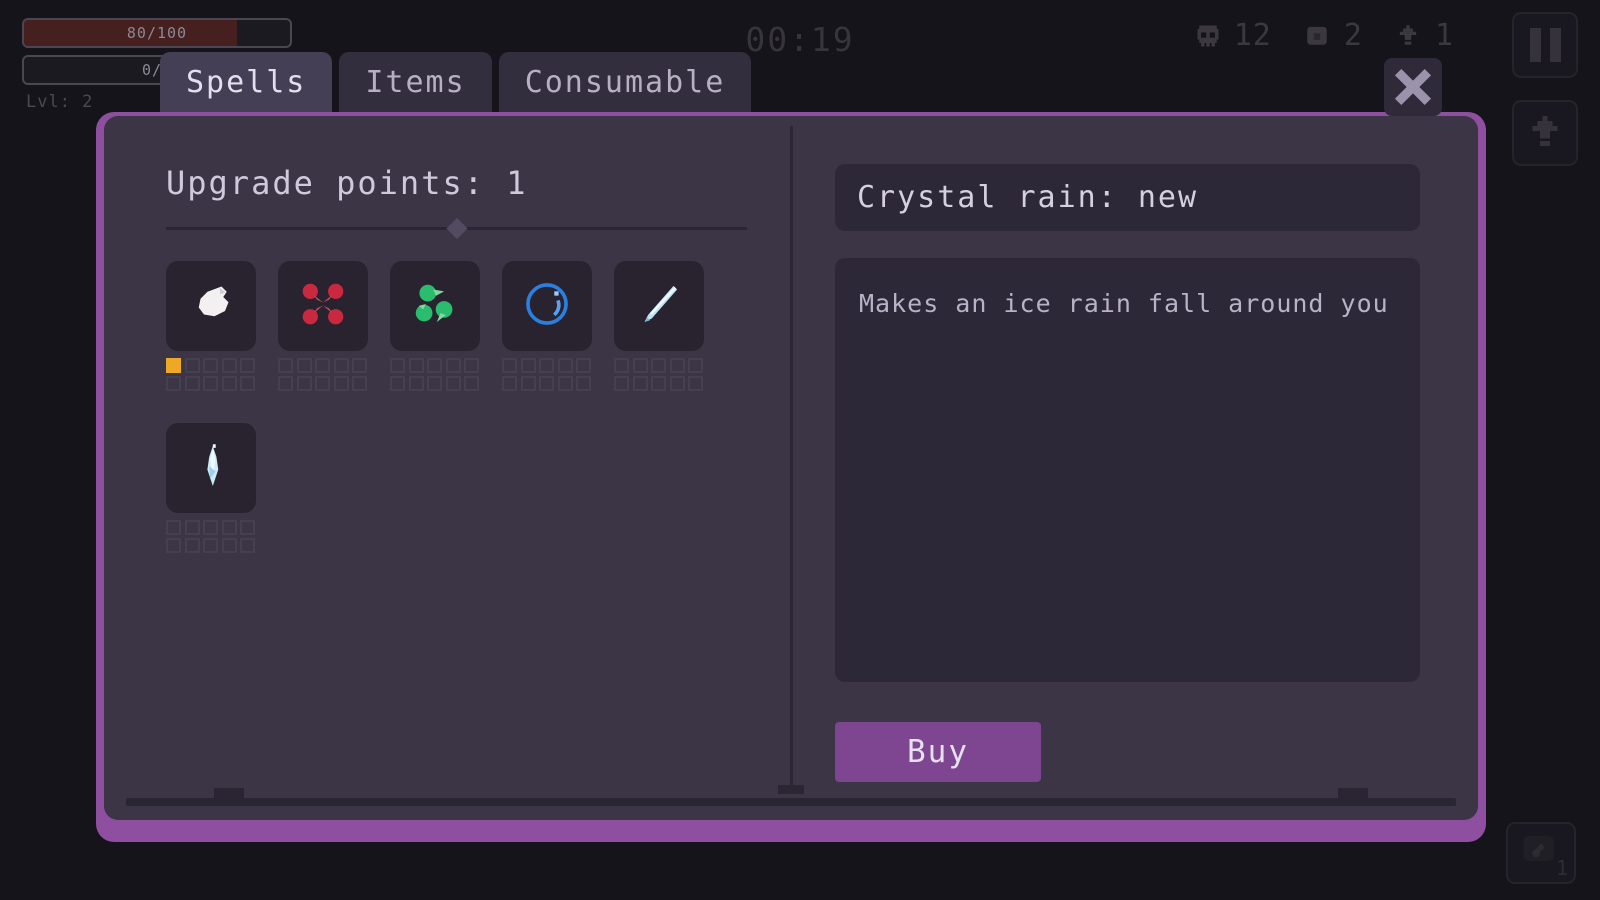 The width and height of the screenshot is (1600, 900). I want to click on spell-slot-poison-orbs, so click(435, 326).